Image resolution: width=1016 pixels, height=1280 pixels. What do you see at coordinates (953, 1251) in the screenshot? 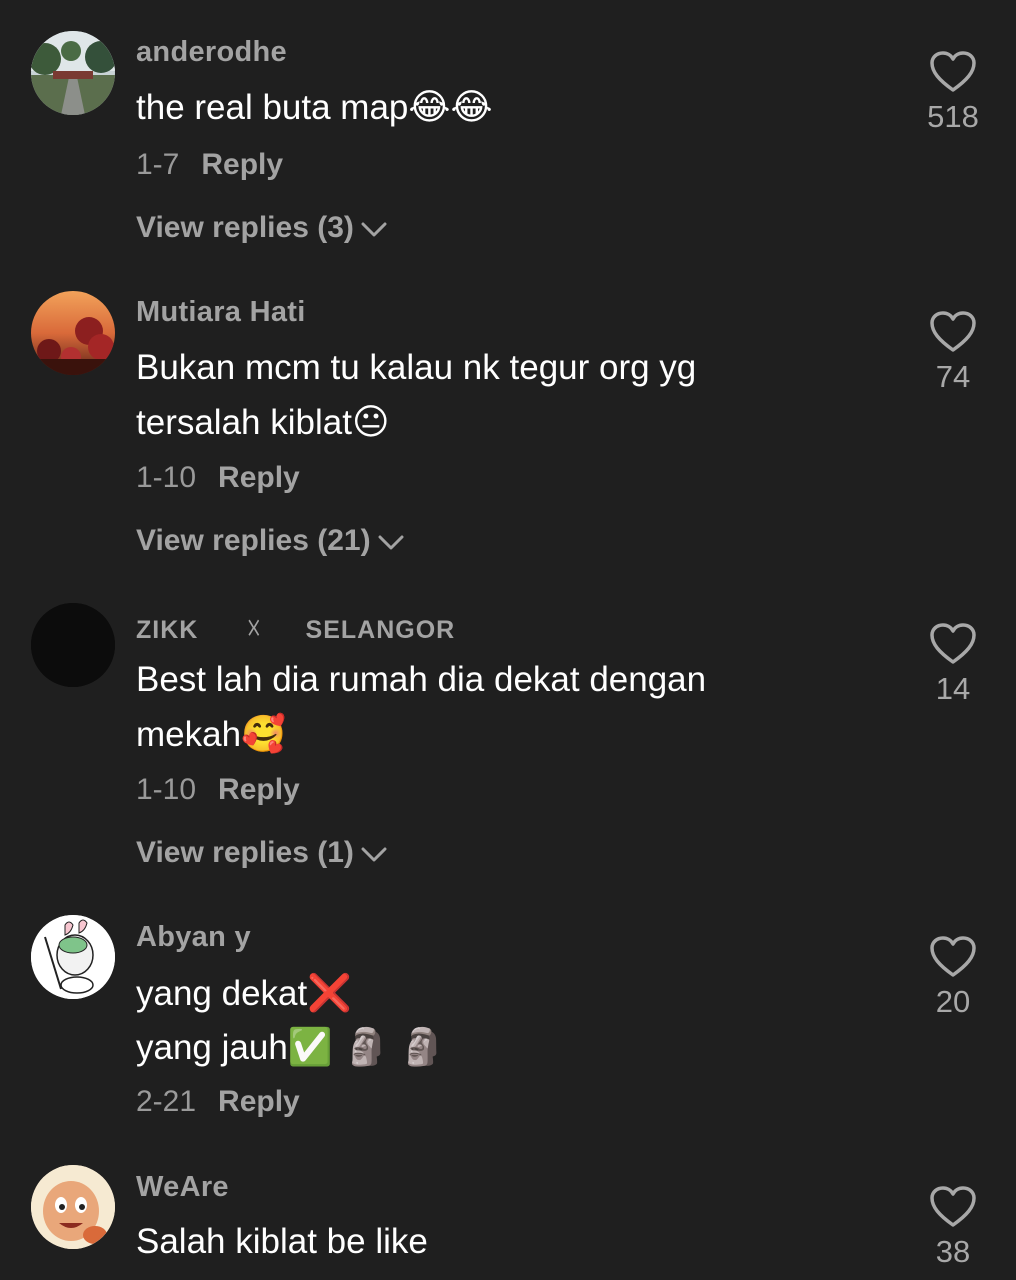
I see `like-count: 38` at bounding box center [953, 1251].